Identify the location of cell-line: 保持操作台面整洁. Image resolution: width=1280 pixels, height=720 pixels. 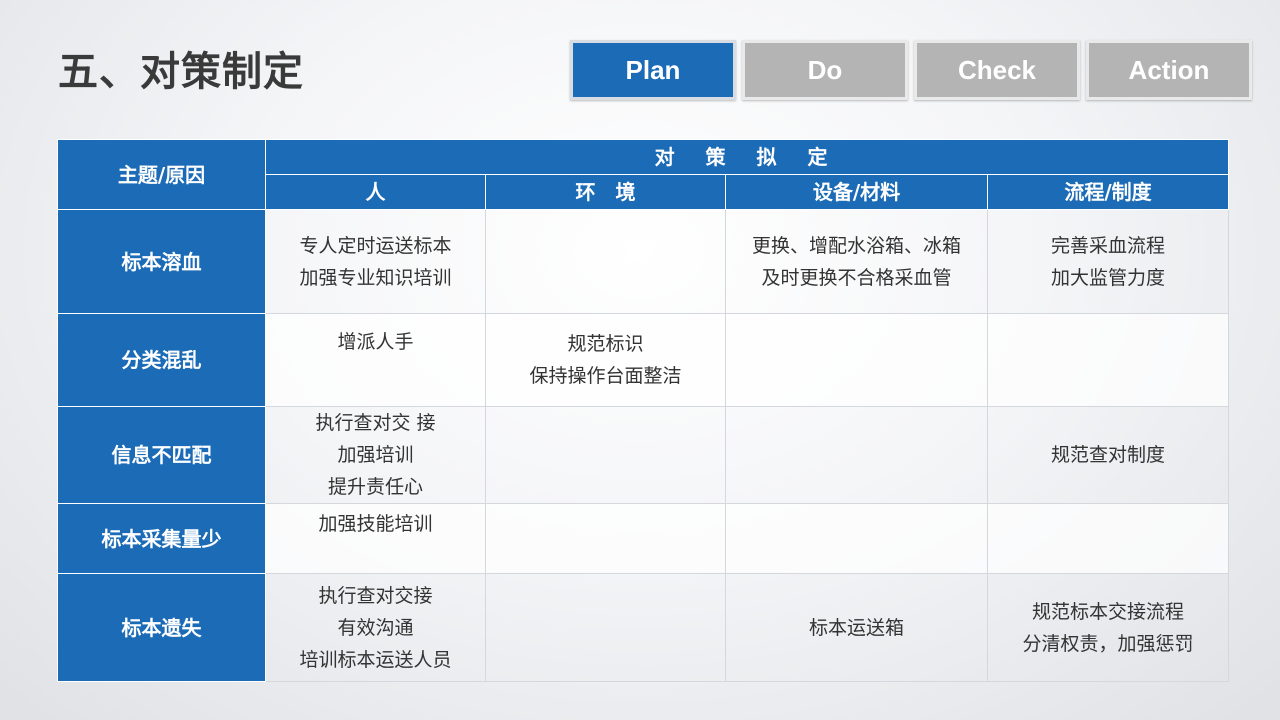
(605, 376).